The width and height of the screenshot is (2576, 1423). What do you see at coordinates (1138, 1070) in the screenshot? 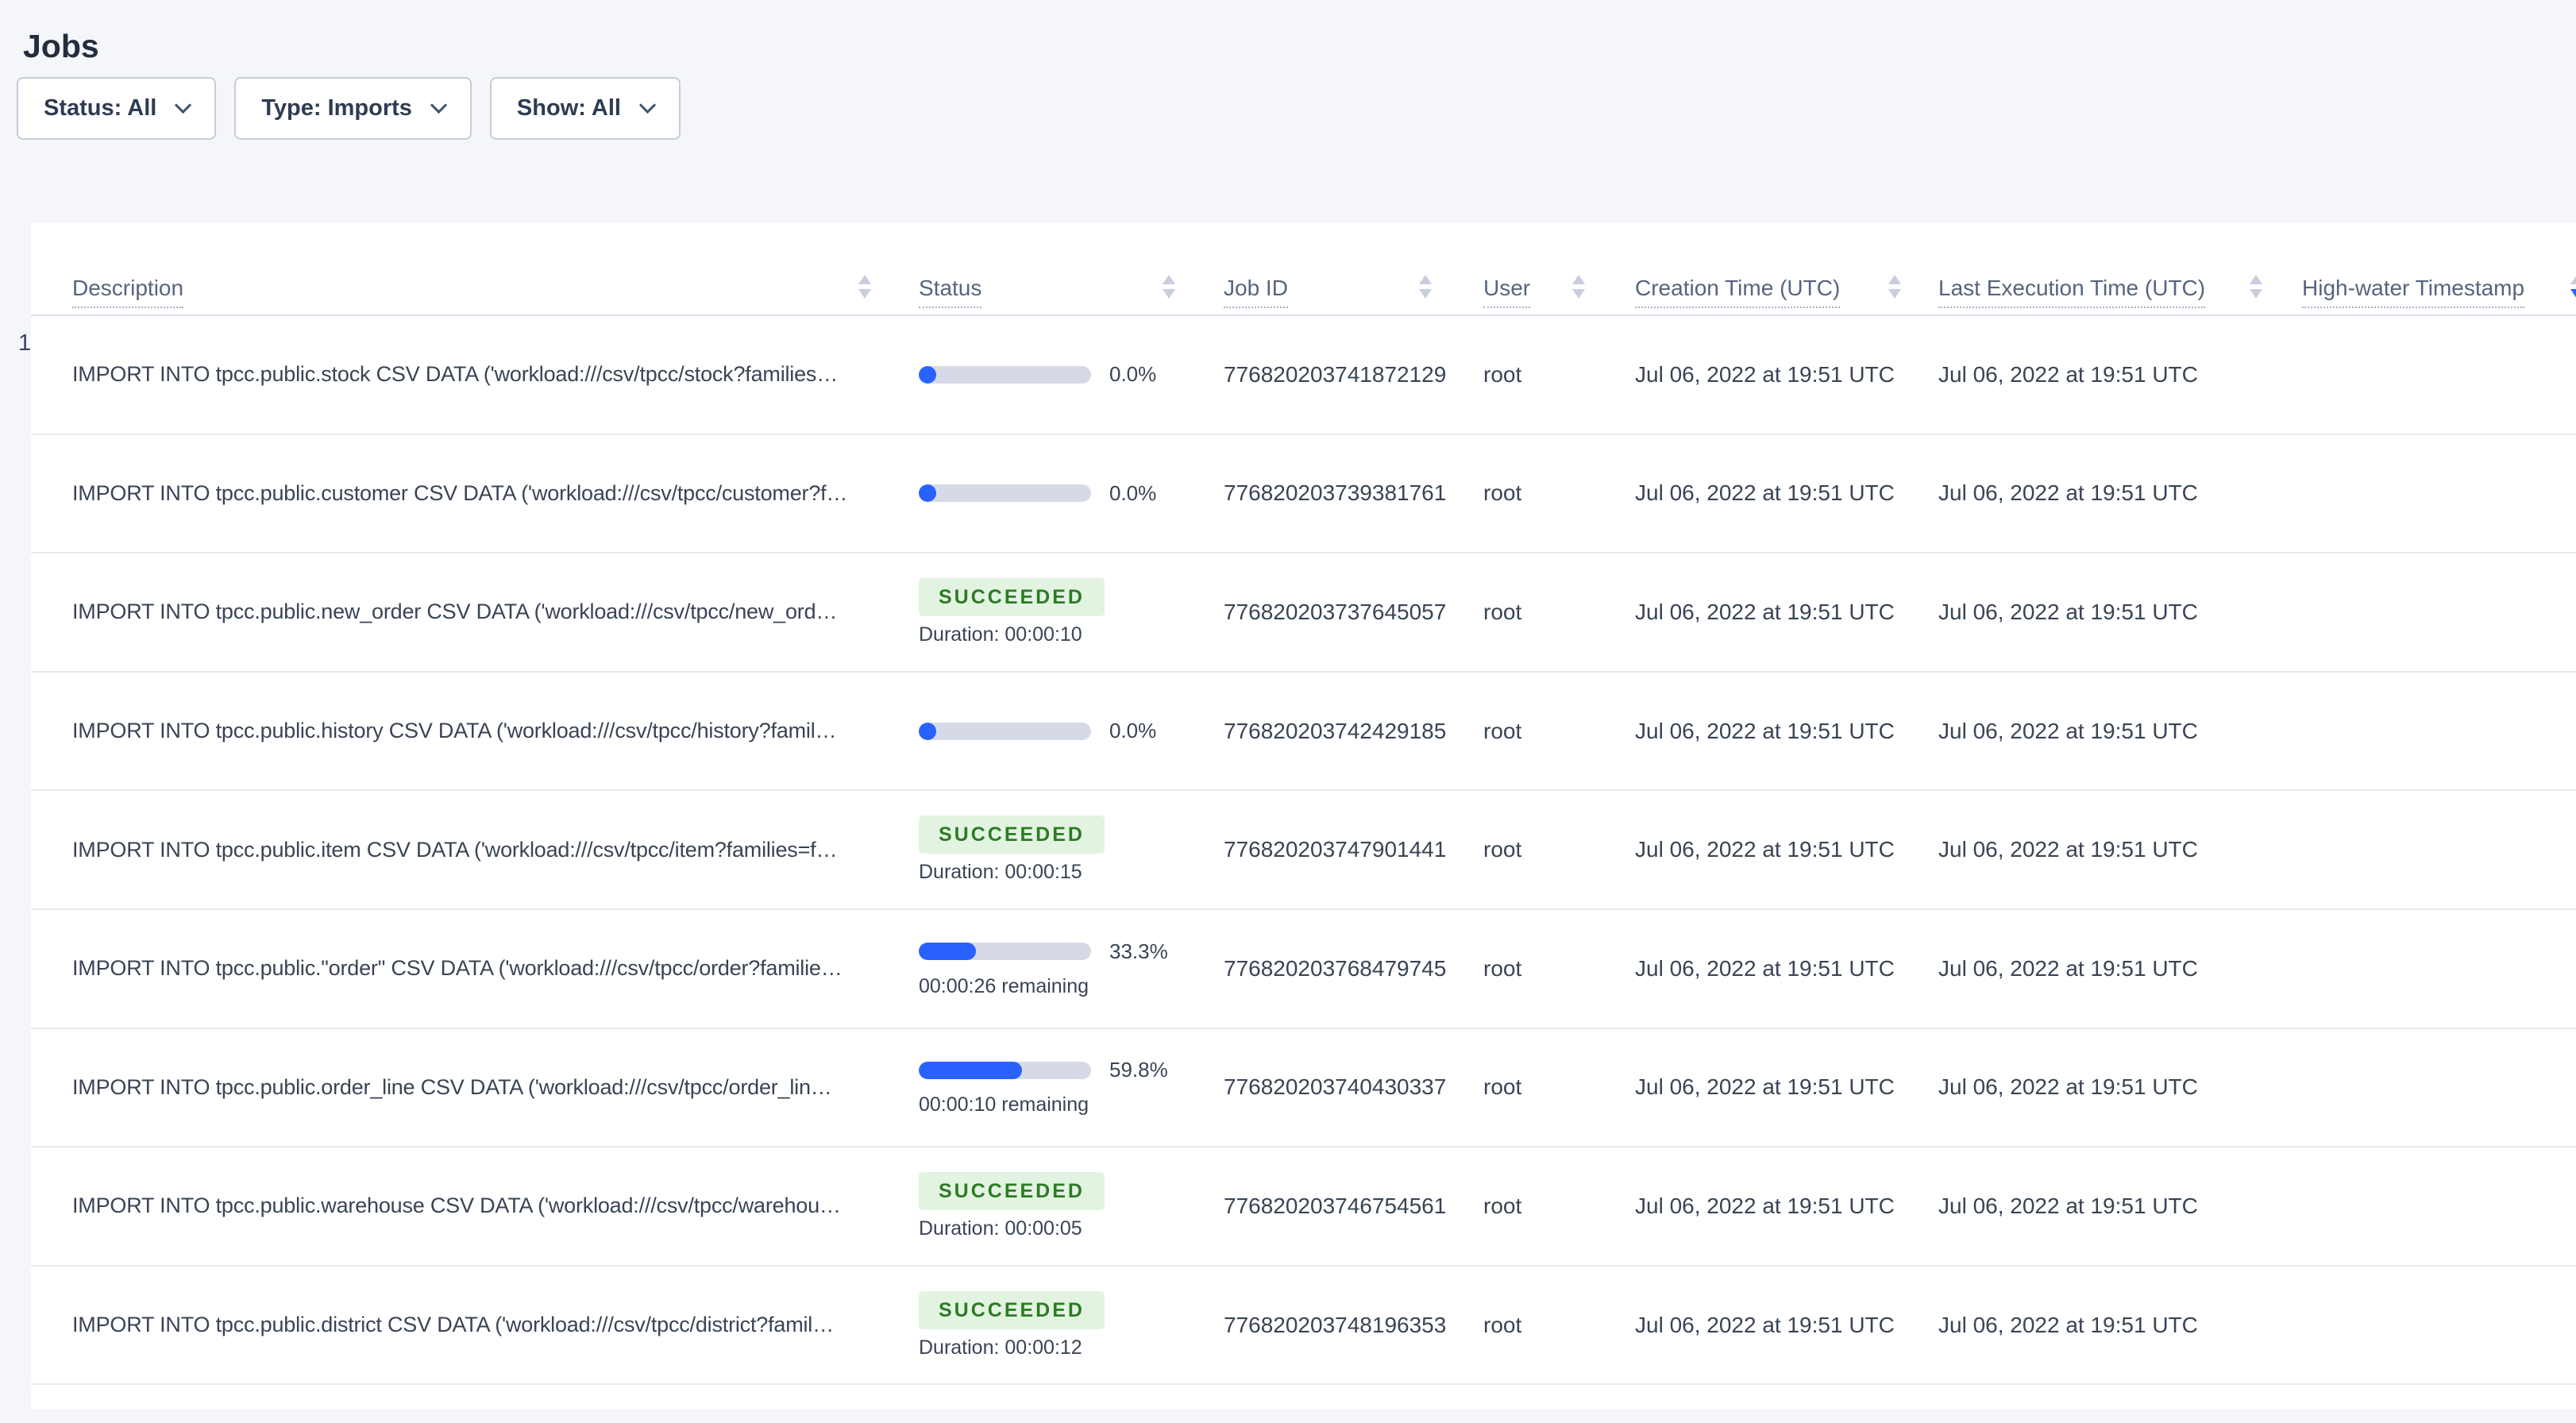
I see `progress-percent: 59.8%` at bounding box center [1138, 1070].